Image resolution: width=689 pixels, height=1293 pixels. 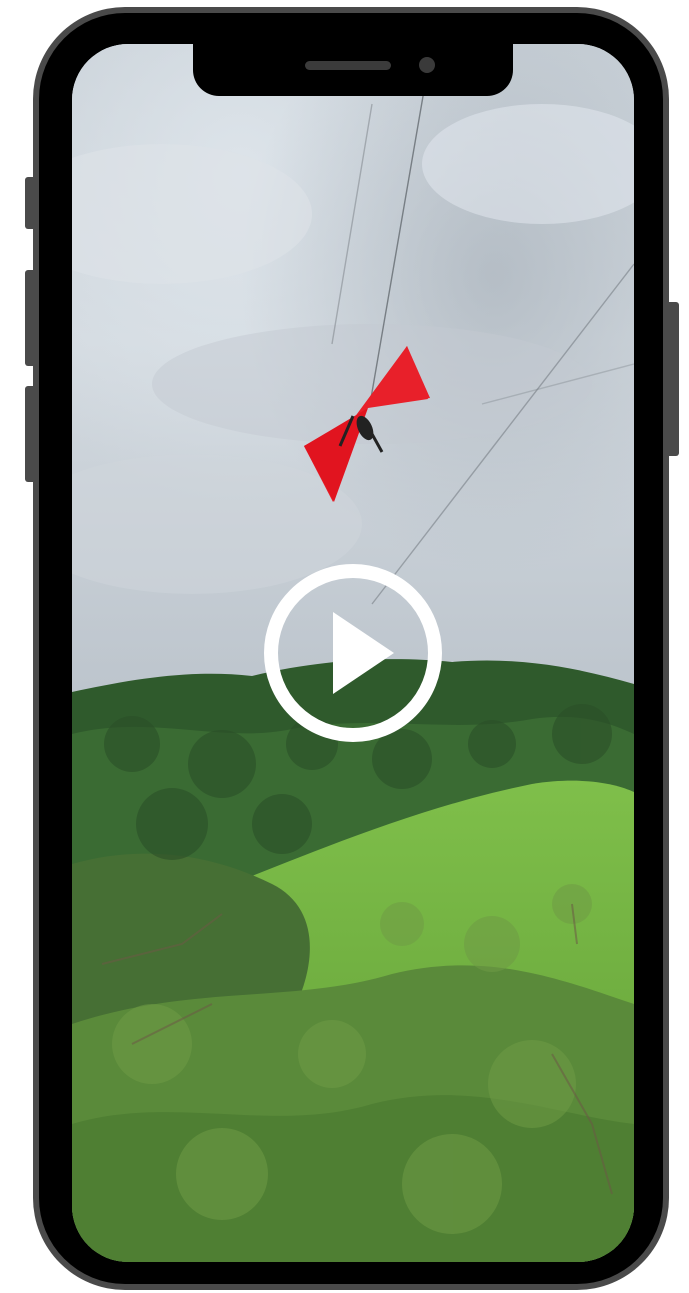 What do you see at coordinates (427, 65) in the screenshot?
I see `front-camera` at bounding box center [427, 65].